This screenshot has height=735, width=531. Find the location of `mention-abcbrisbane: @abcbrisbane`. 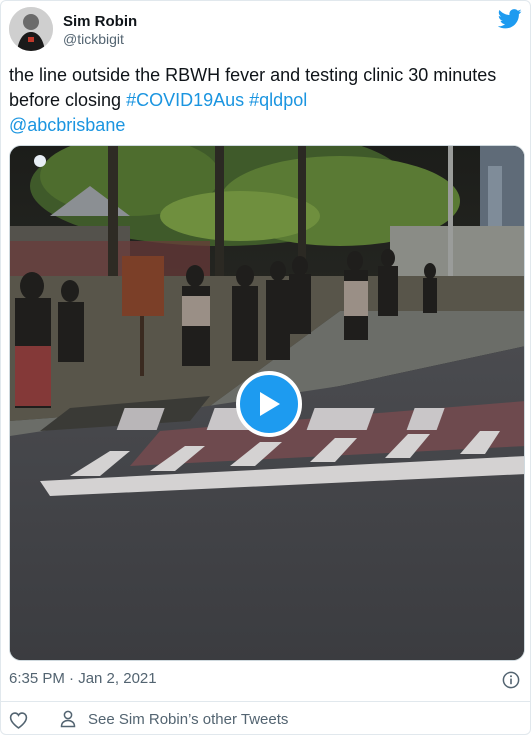

mention-abcbrisbane: @abcbrisbane is located at coordinates (67, 125).